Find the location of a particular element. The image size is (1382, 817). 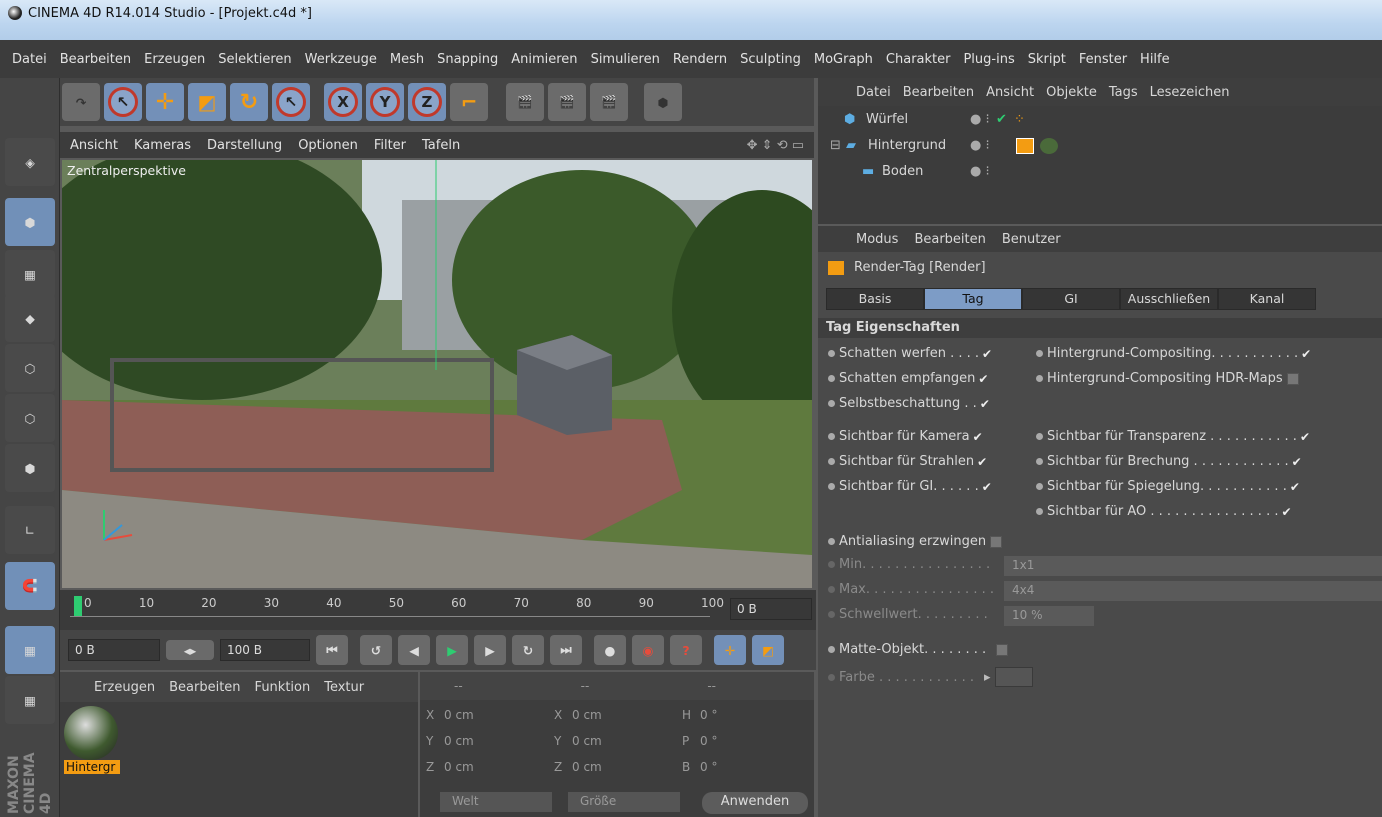

tab-ausschliessen: Ausschließen is located at coordinates (1169, 299).